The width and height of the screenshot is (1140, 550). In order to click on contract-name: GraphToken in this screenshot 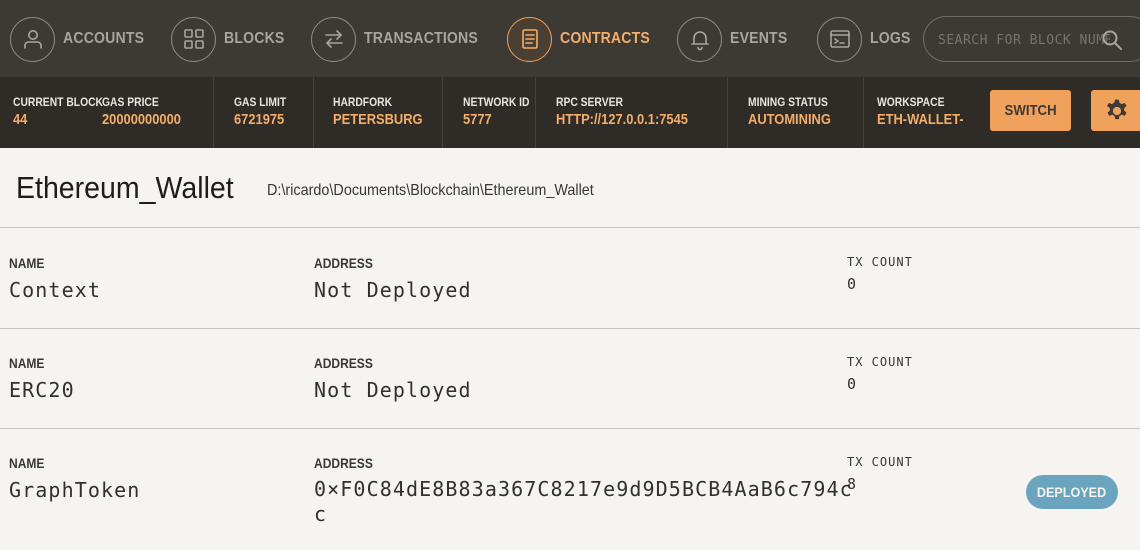, I will do `click(75, 490)`.